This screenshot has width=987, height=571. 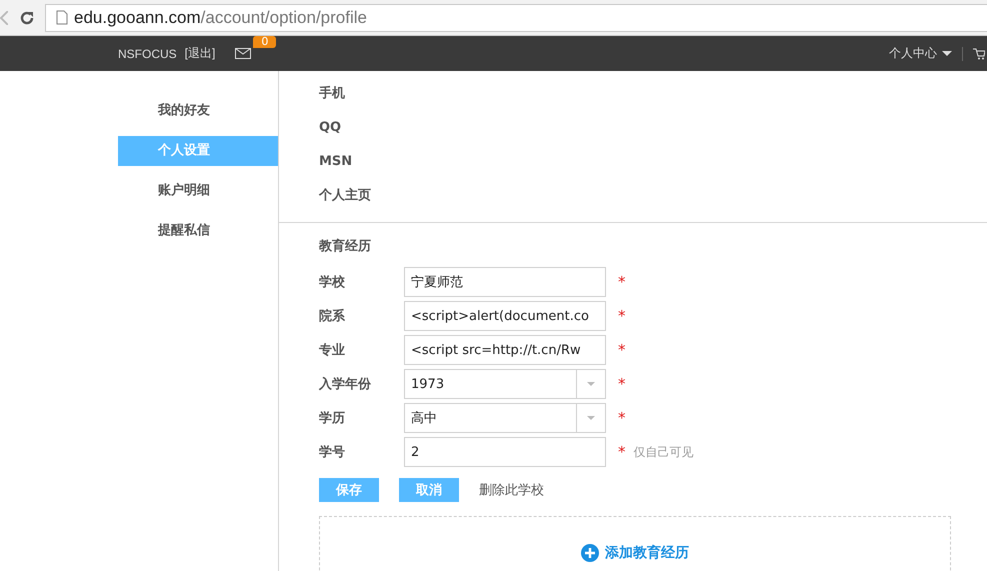 What do you see at coordinates (345, 195) in the screenshot?
I see `field-label: 个人主页` at bounding box center [345, 195].